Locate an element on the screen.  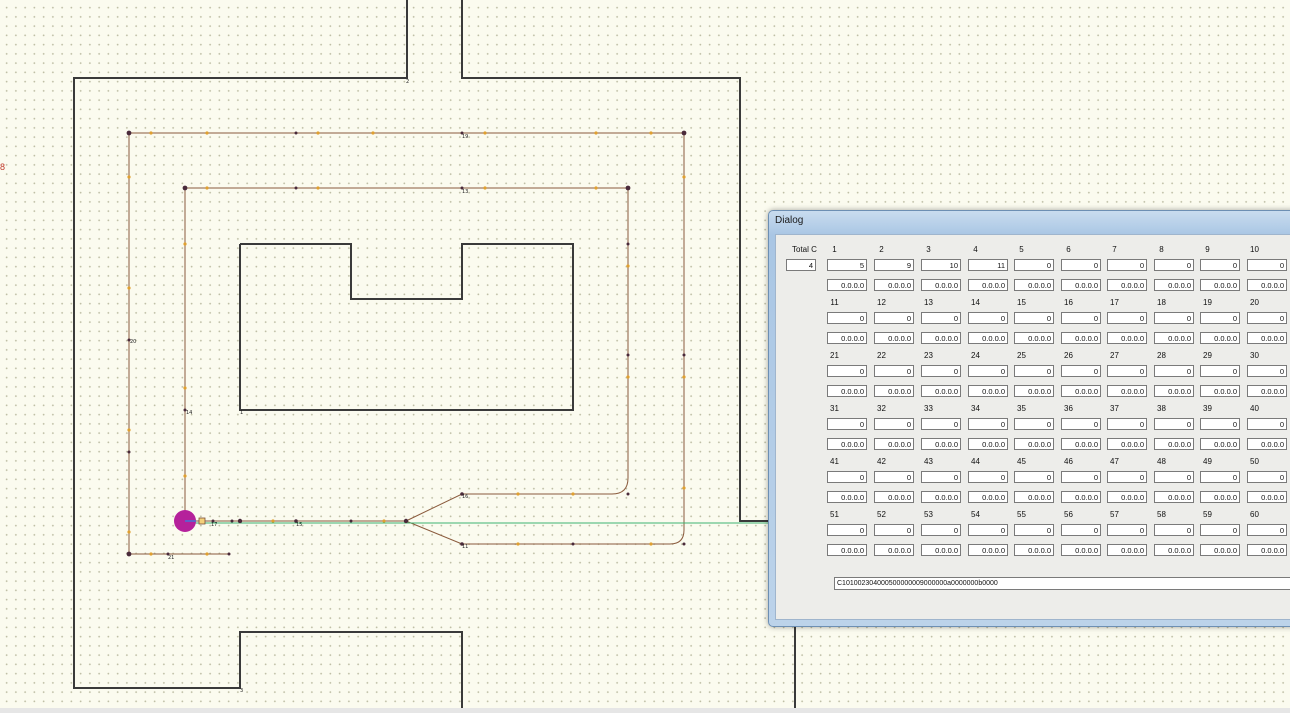
client-id-field: 5 is located at coordinates (847, 265).